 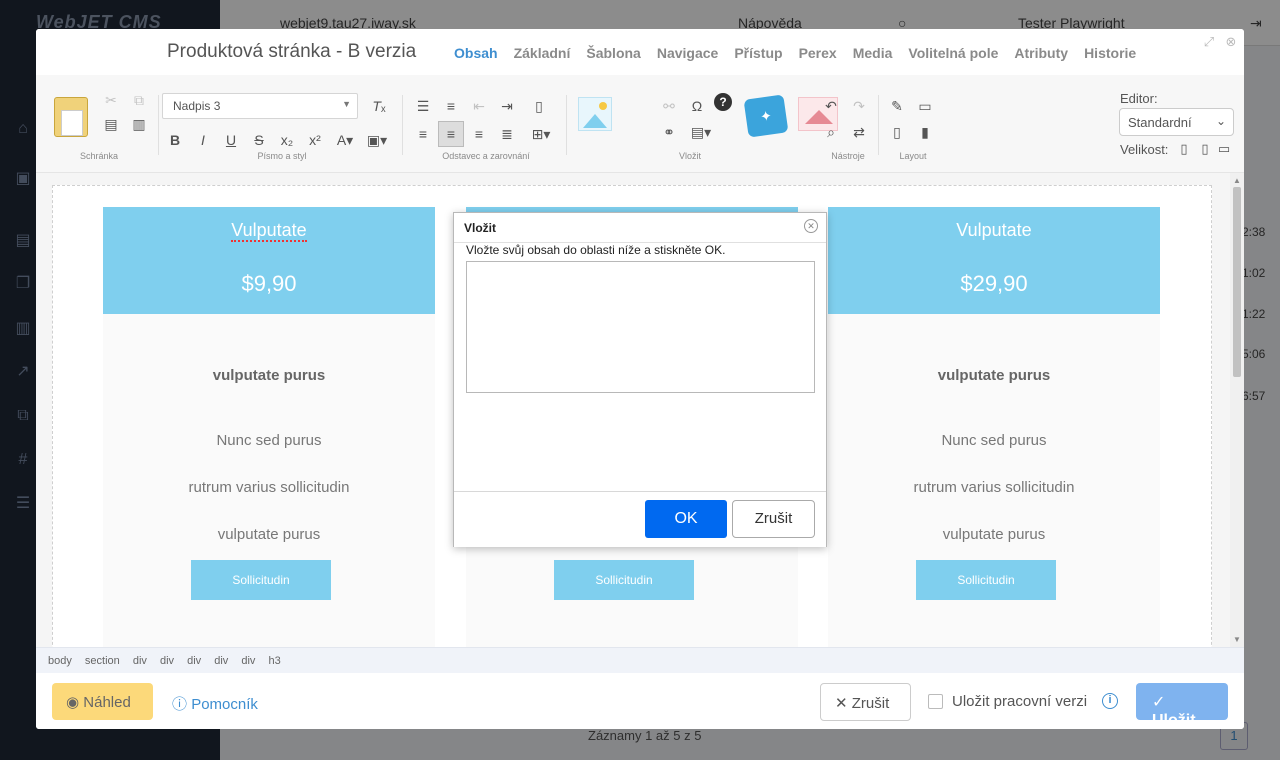 What do you see at coordinates (102, 701) in the screenshot?
I see `preview-button: ◉ Náhled` at bounding box center [102, 701].